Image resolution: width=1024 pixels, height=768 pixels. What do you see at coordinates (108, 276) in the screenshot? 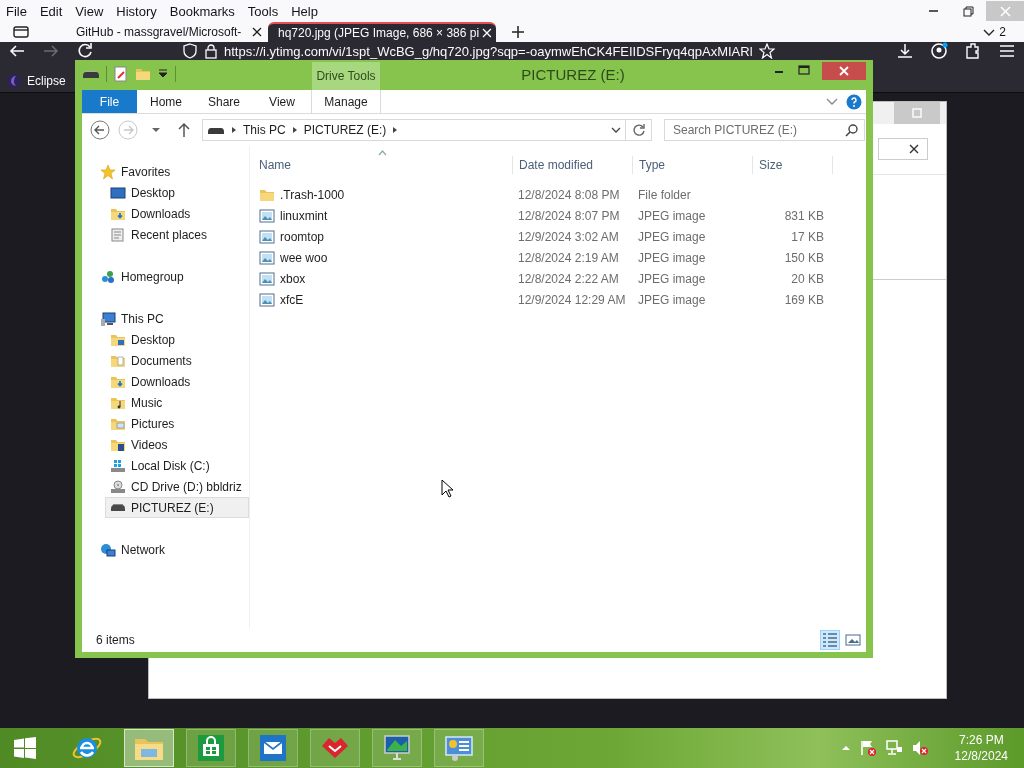
I see `homegroup-icon` at bounding box center [108, 276].